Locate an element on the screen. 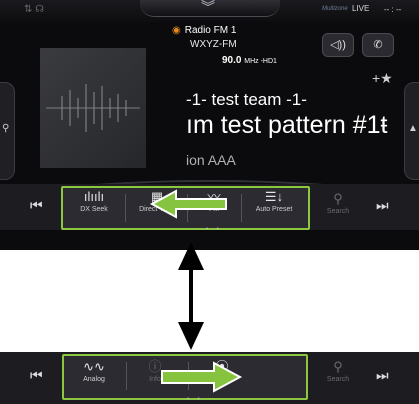 This screenshot has width=419, height=404. waveform-graphic is located at coordinates (93, 108).